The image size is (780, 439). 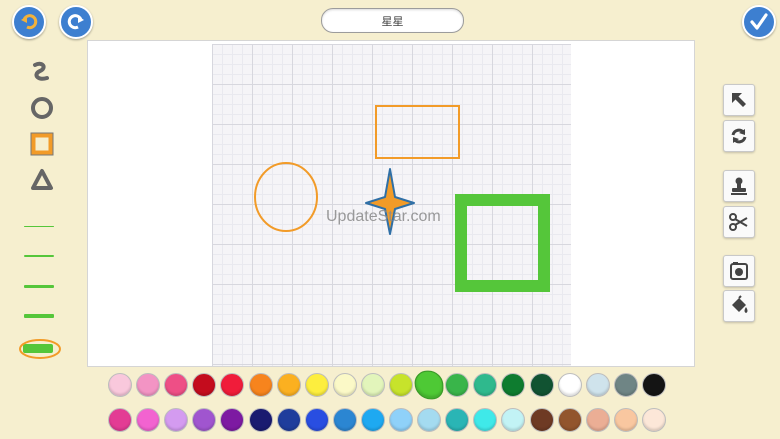 I want to click on camera-tool-button, so click(x=739, y=271).